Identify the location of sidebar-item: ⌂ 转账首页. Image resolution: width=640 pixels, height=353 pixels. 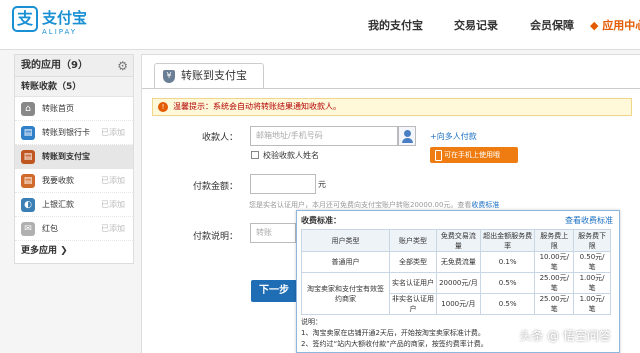
(74, 109).